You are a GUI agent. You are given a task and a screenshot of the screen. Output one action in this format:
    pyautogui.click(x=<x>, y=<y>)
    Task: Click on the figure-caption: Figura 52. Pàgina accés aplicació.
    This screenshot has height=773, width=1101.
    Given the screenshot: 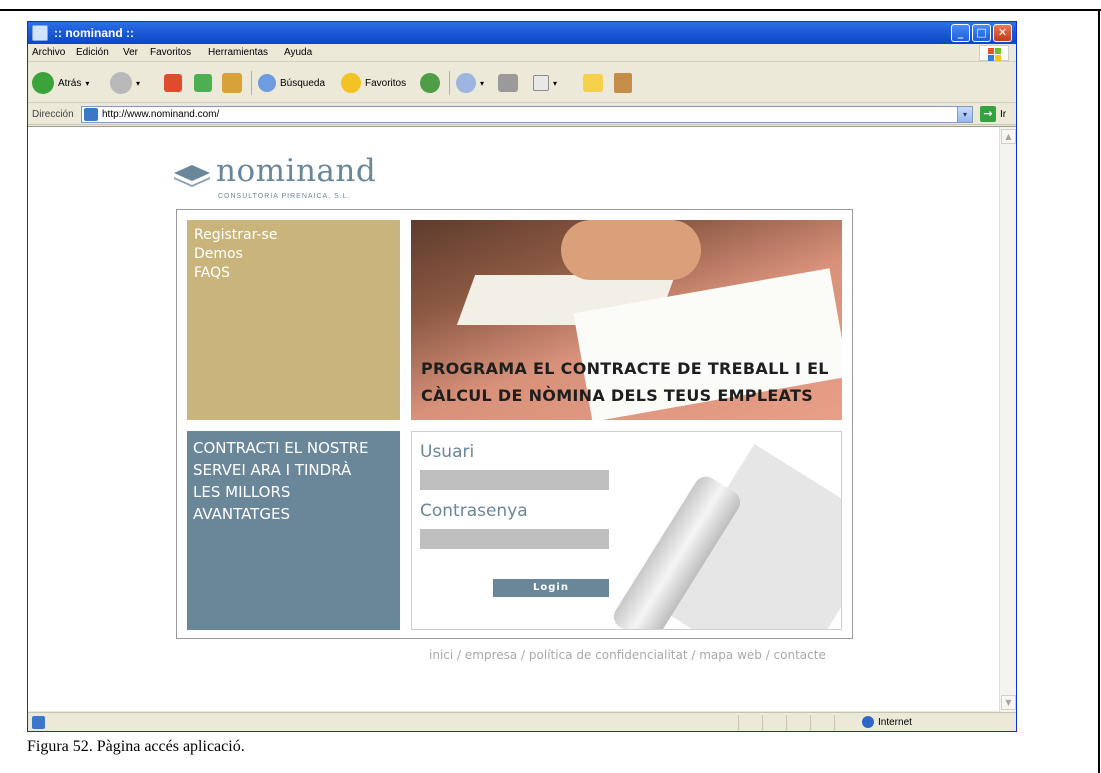 What is the action you would take?
    pyautogui.click(x=136, y=746)
    